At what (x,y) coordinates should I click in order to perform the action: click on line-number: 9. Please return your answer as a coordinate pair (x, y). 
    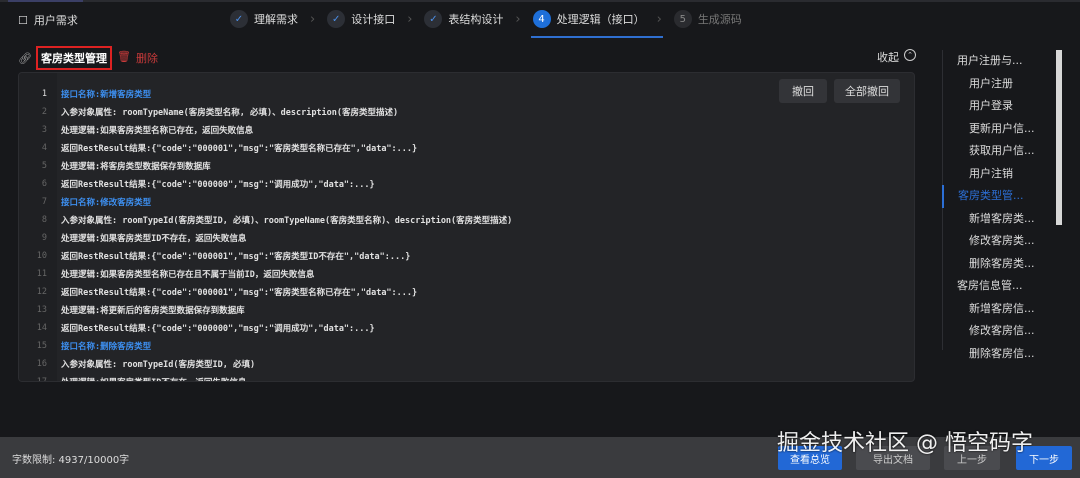
    Looking at the image, I should click on (44, 238).